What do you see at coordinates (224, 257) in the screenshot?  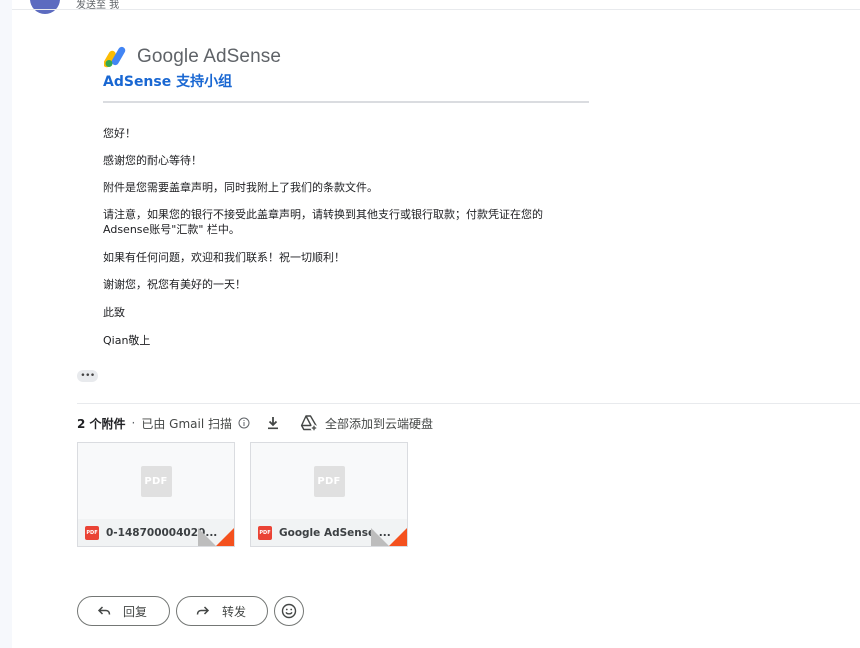 I see `body-paragraph: 如果有任何问题，欢迎和我们联系！祝一切顺利！` at bounding box center [224, 257].